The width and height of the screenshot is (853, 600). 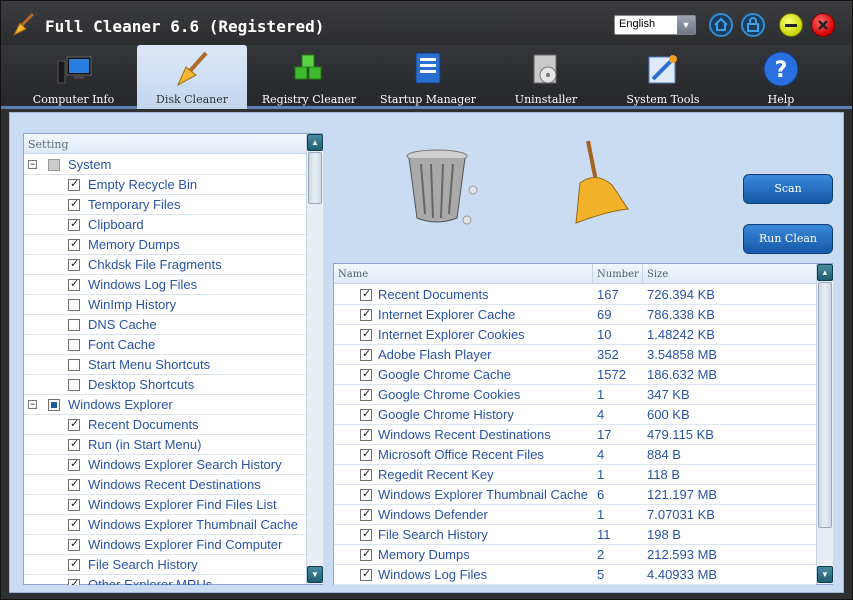 What do you see at coordinates (618, 274) in the screenshot?
I see `column-number: Number` at bounding box center [618, 274].